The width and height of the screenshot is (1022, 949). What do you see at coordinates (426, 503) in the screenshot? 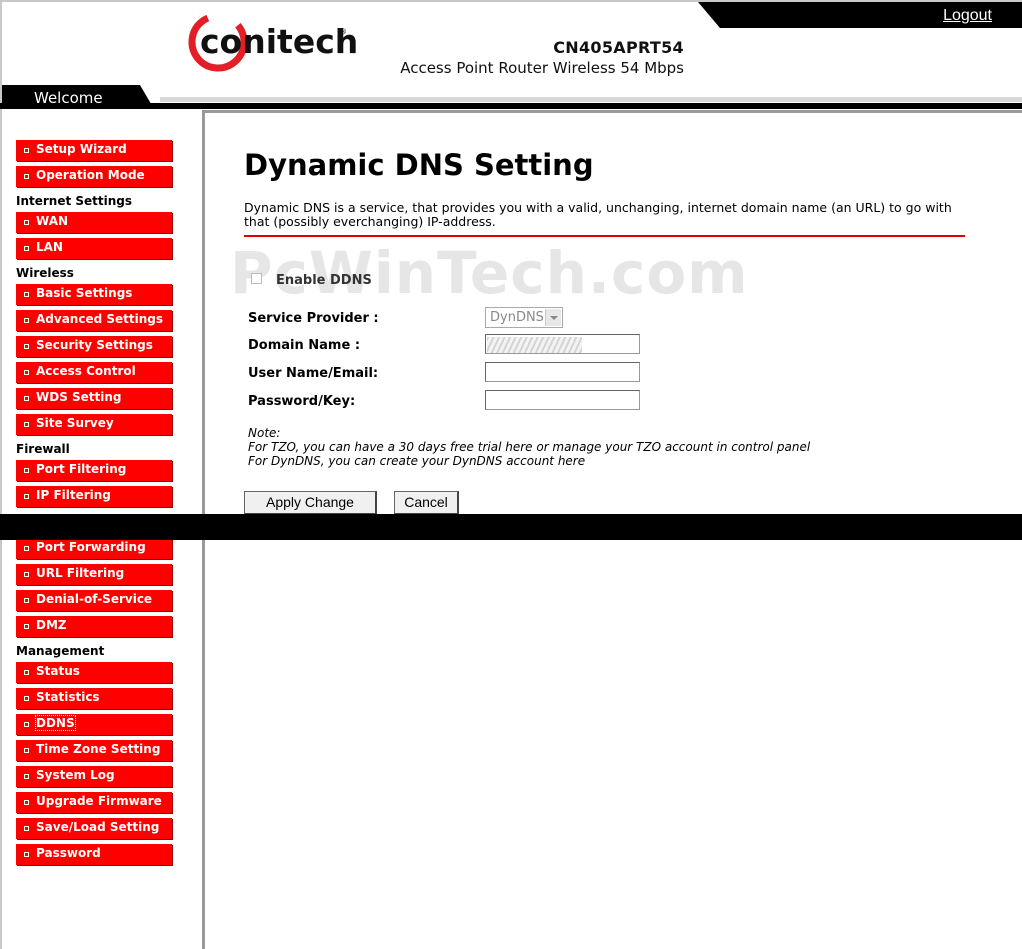
I see `cancel-button: Cancel` at bounding box center [426, 503].